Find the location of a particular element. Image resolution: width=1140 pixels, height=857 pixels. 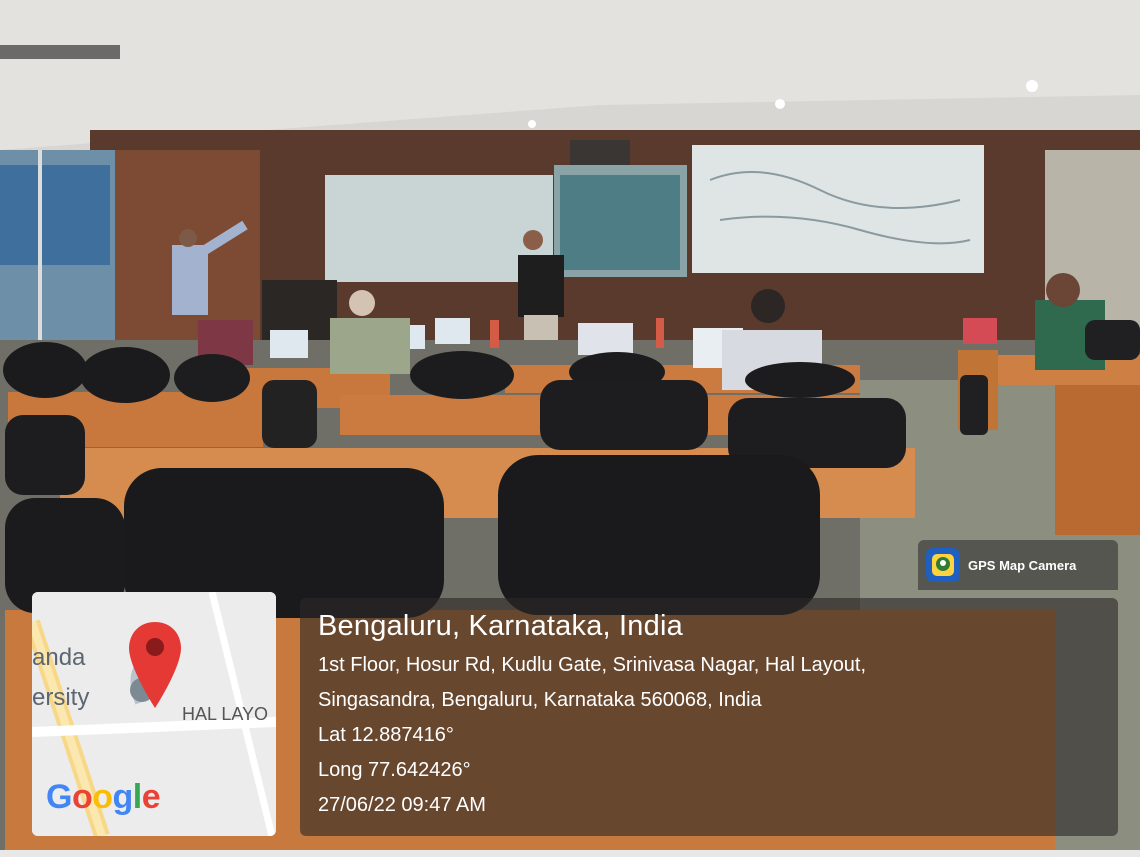

map-label-hal-layout: HAL LAYO is located at coordinates (225, 714).